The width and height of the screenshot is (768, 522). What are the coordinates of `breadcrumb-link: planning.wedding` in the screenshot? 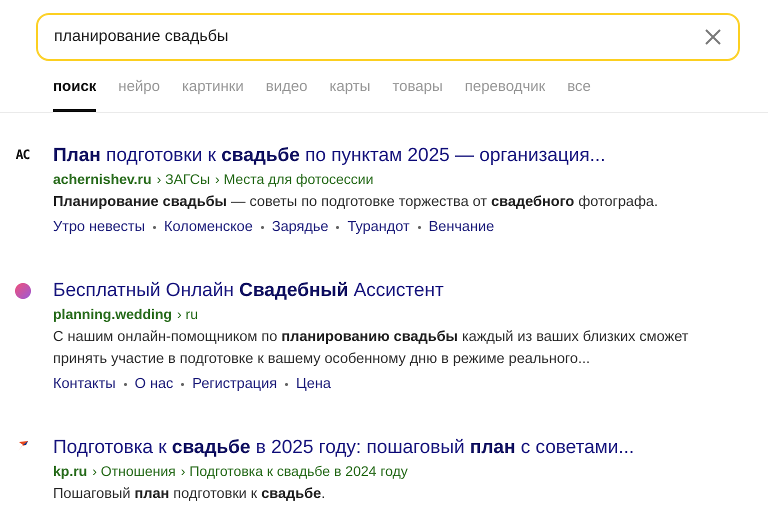 It's located at (112, 314).